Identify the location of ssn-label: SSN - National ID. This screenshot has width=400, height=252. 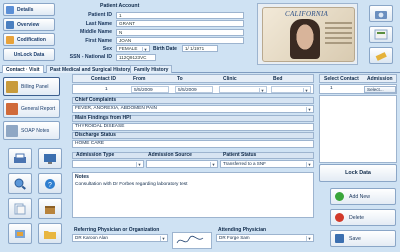
(90, 57).